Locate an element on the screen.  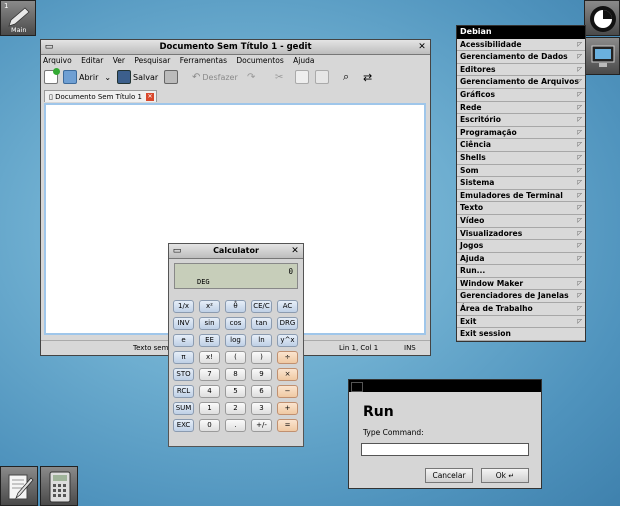
menu-ajuda: Ajuda is located at coordinates (303, 60).